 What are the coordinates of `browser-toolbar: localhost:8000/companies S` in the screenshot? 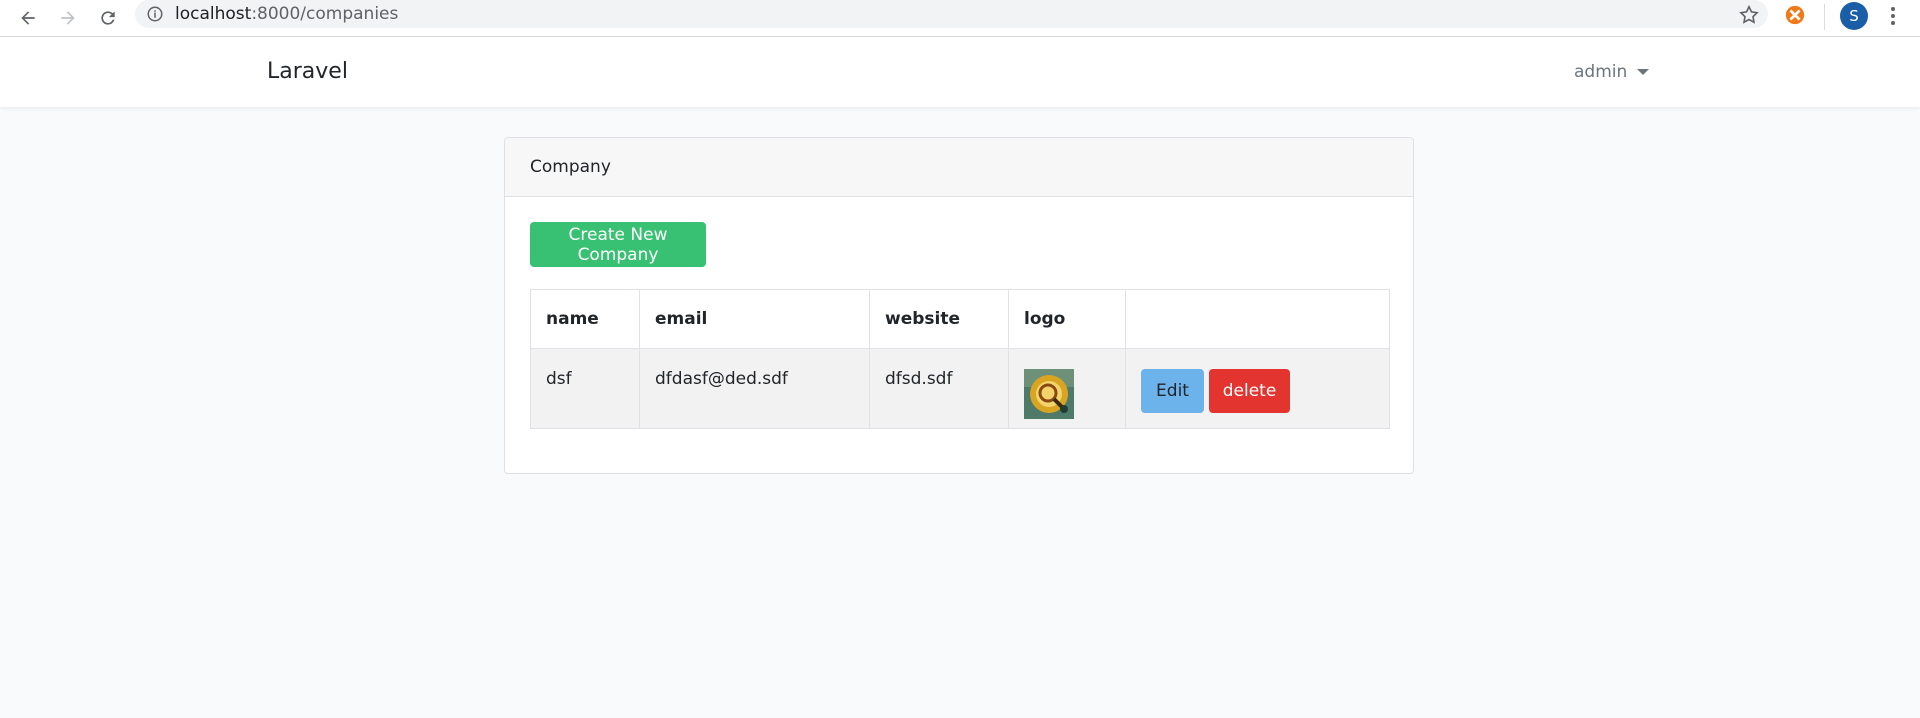 It's located at (960, 18).